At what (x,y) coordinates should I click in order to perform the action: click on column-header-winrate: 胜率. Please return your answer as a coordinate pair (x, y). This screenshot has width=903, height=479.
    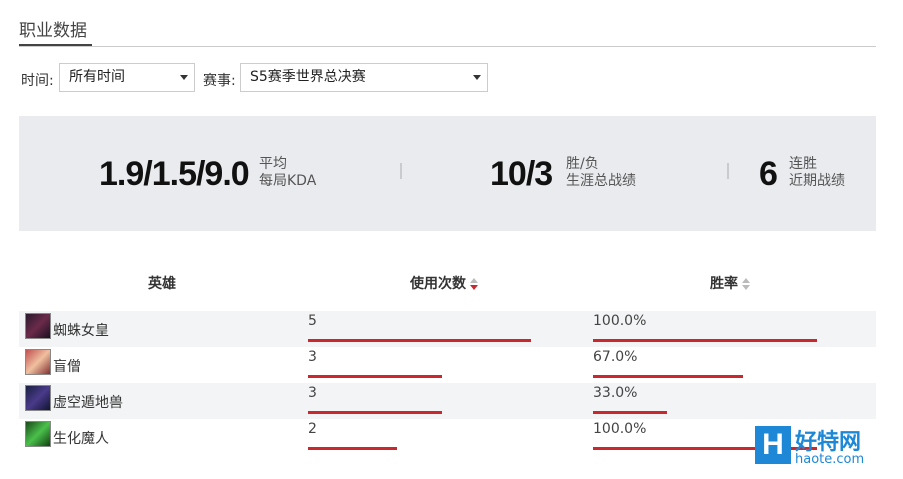
    Looking at the image, I should click on (730, 283).